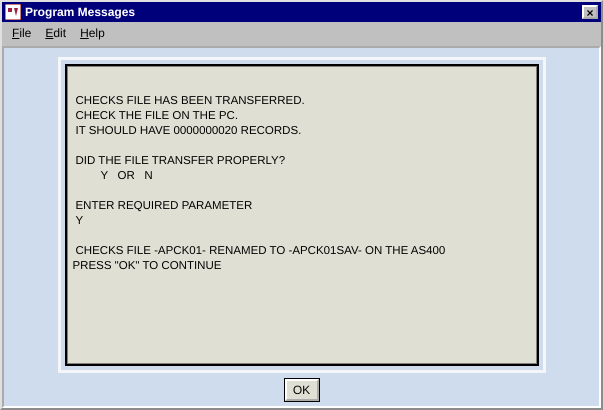 The image size is (603, 410). What do you see at coordinates (156, 116) in the screenshot?
I see `message-line: CHECK THE FILE ON THE PC.` at bounding box center [156, 116].